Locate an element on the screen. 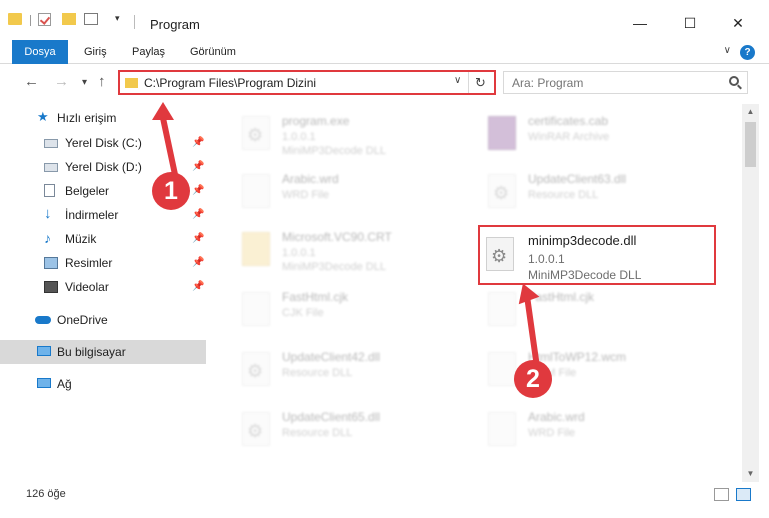 The image size is (769, 518). sidebar-item-label: Yerel Disk (C:) is located at coordinates (103, 143).